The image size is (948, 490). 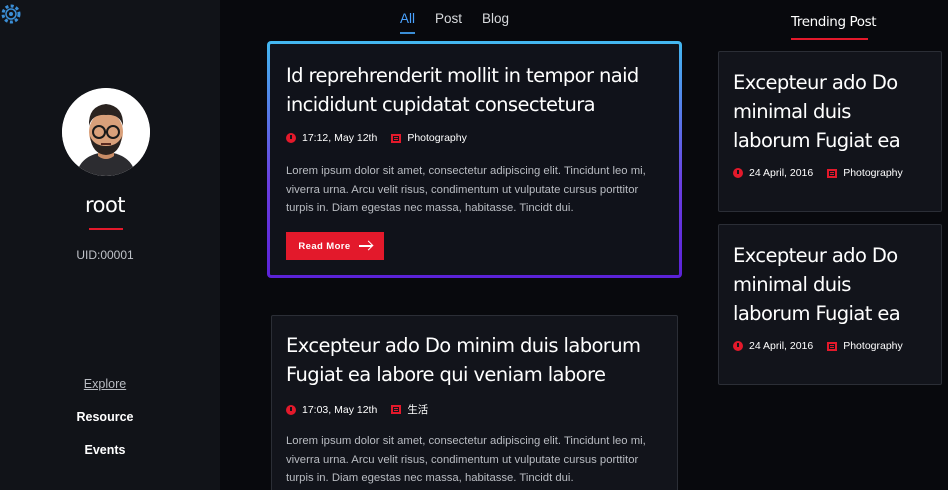 What do you see at coordinates (105, 450) in the screenshot?
I see `nav-events: Events` at bounding box center [105, 450].